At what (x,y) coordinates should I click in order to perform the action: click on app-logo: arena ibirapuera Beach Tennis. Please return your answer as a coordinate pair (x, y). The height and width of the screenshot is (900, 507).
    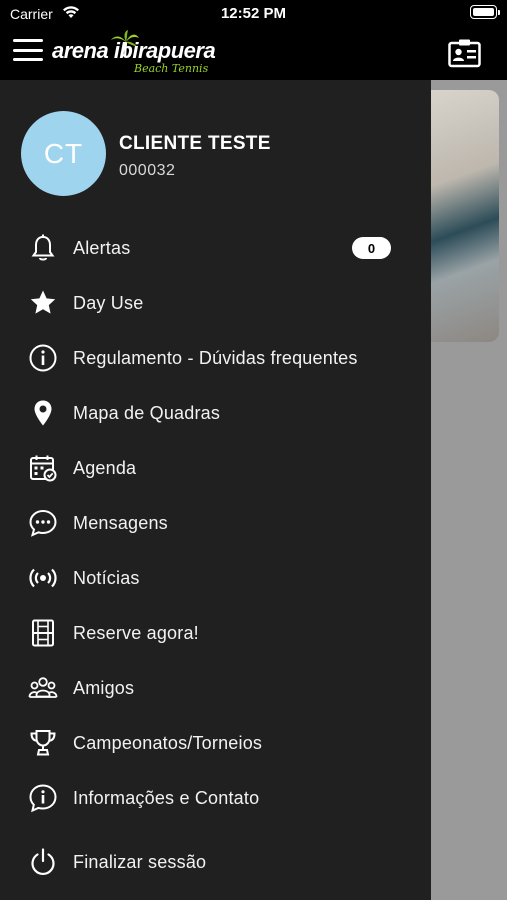
    Looking at the image, I should click on (152, 53).